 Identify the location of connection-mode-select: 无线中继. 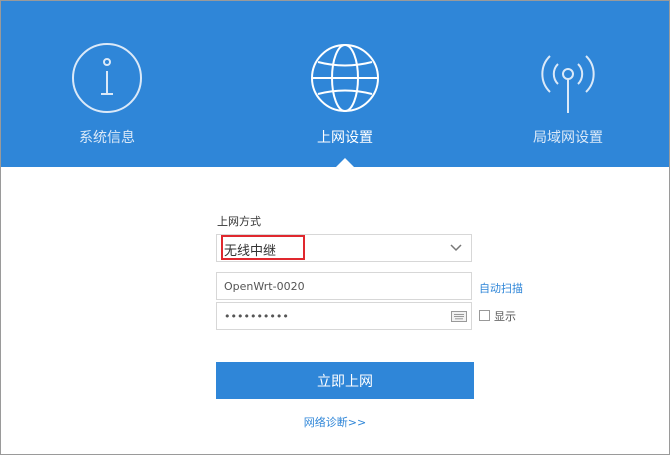
(344, 248).